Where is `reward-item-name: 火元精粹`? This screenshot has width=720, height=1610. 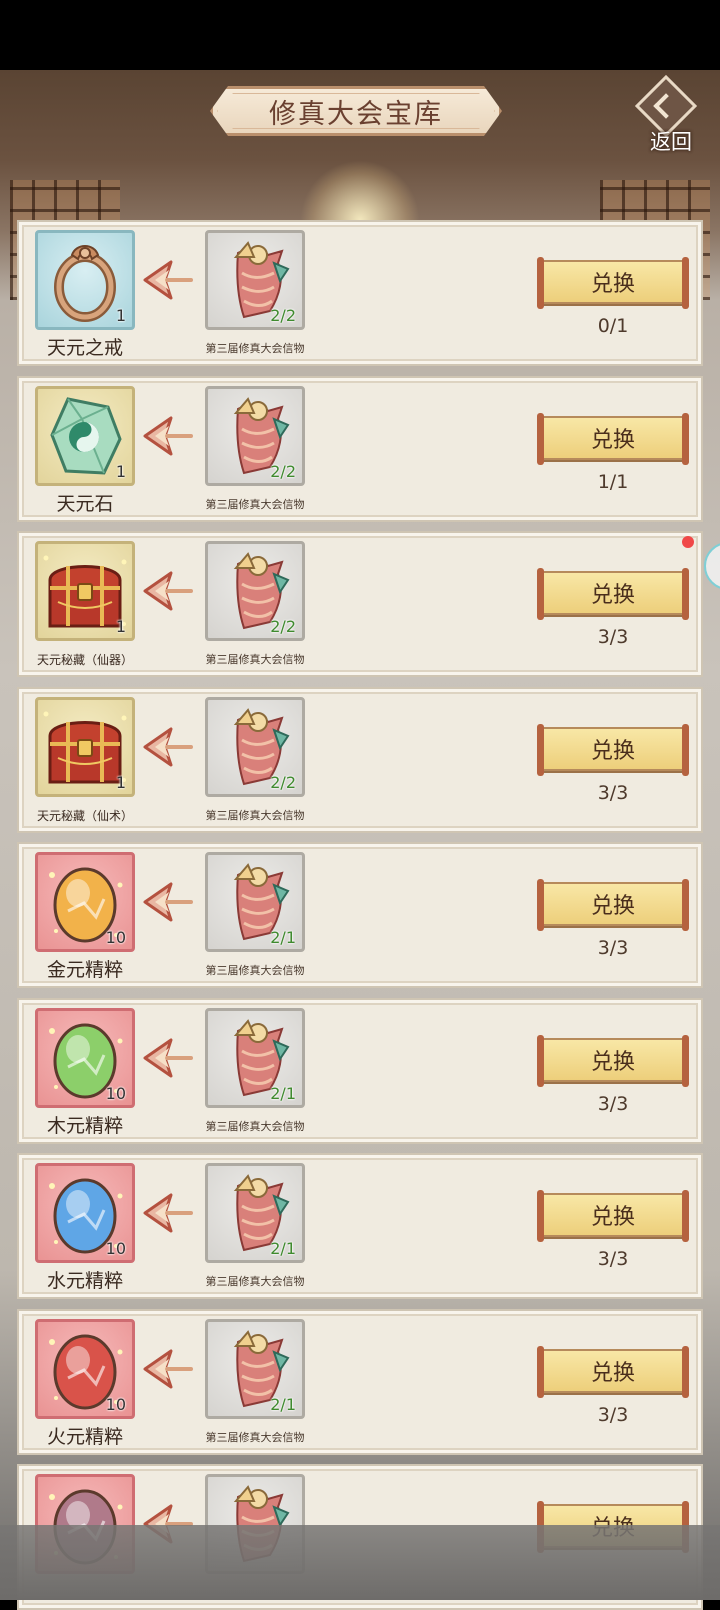 reward-item-name: 火元精粹 is located at coordinates (84, 1436).